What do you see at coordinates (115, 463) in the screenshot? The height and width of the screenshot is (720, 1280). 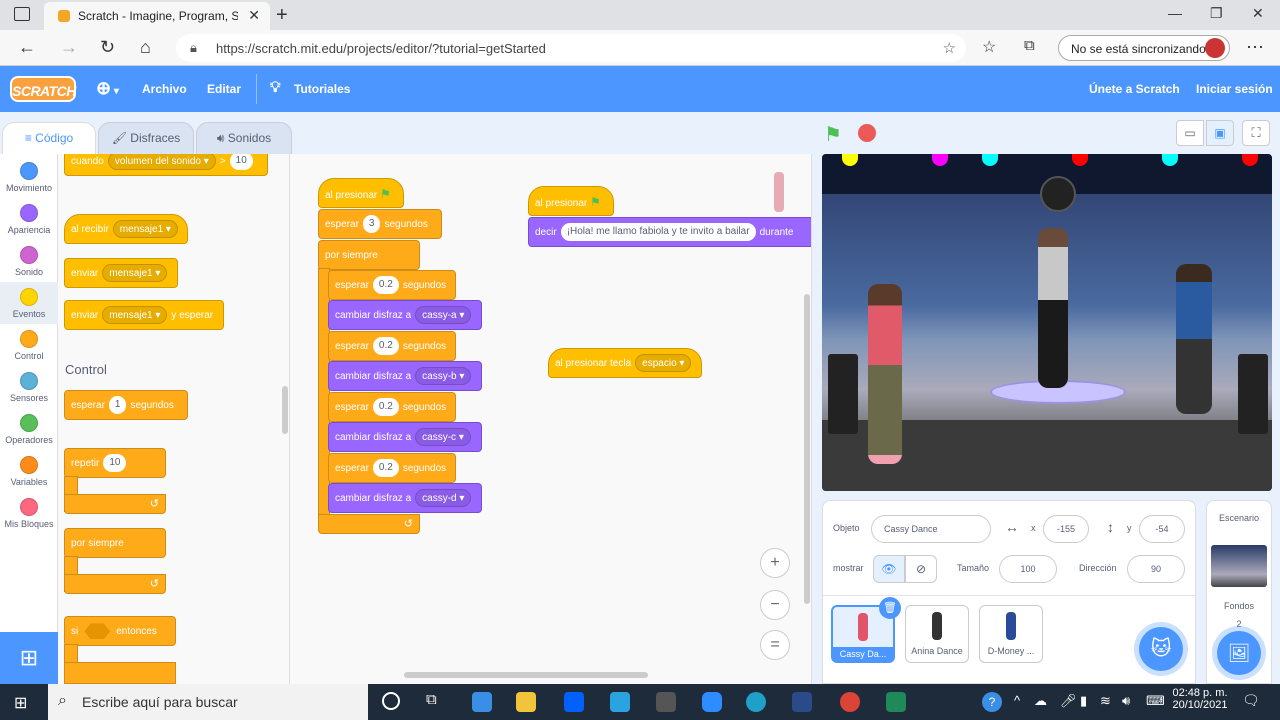 I see `repeat-input: 10` at bounding box center [115, 463].